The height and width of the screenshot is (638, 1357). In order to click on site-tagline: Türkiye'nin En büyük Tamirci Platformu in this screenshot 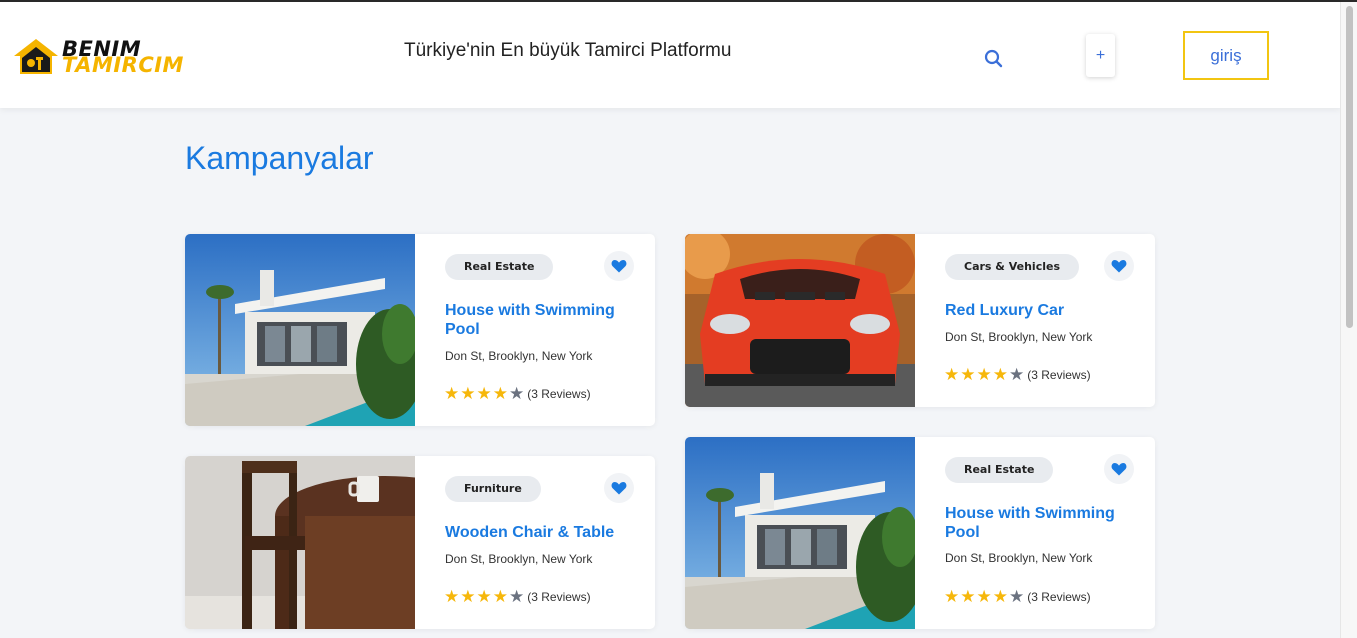, I will do `click(568, 50)`.